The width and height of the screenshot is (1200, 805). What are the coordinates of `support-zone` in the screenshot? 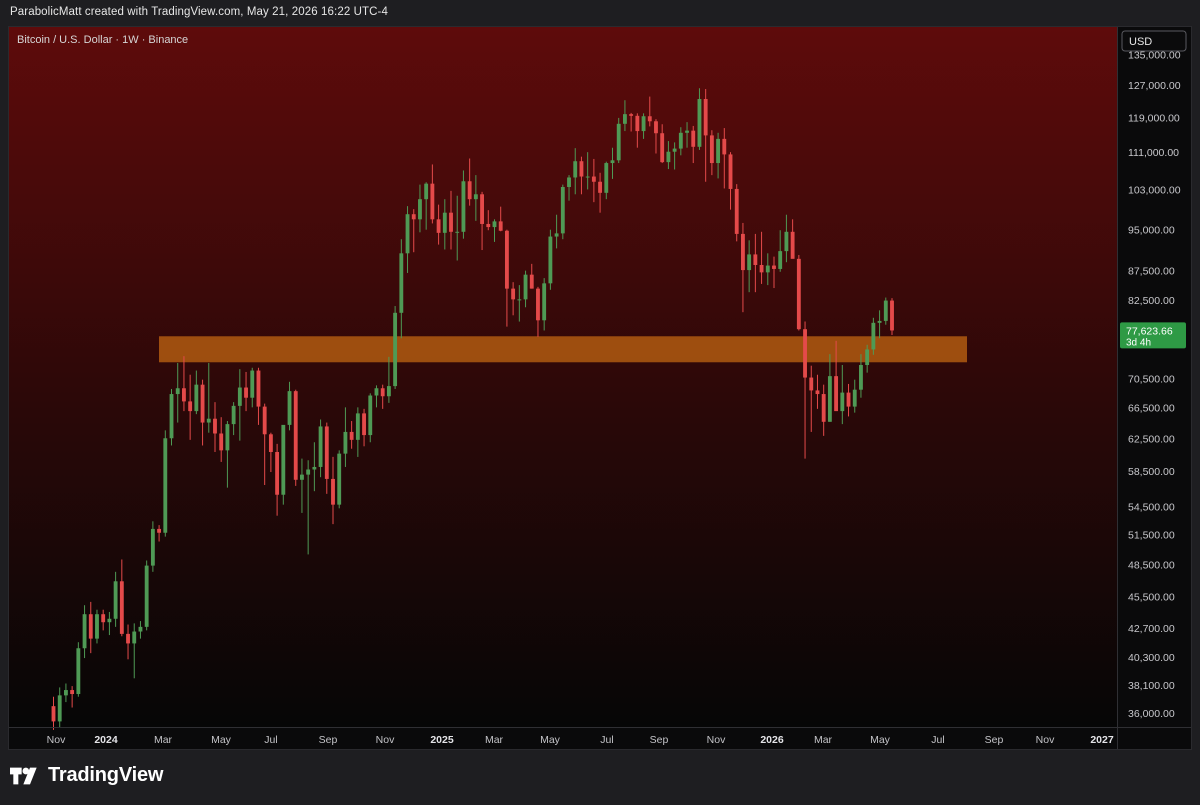 It's located at (563, 349).